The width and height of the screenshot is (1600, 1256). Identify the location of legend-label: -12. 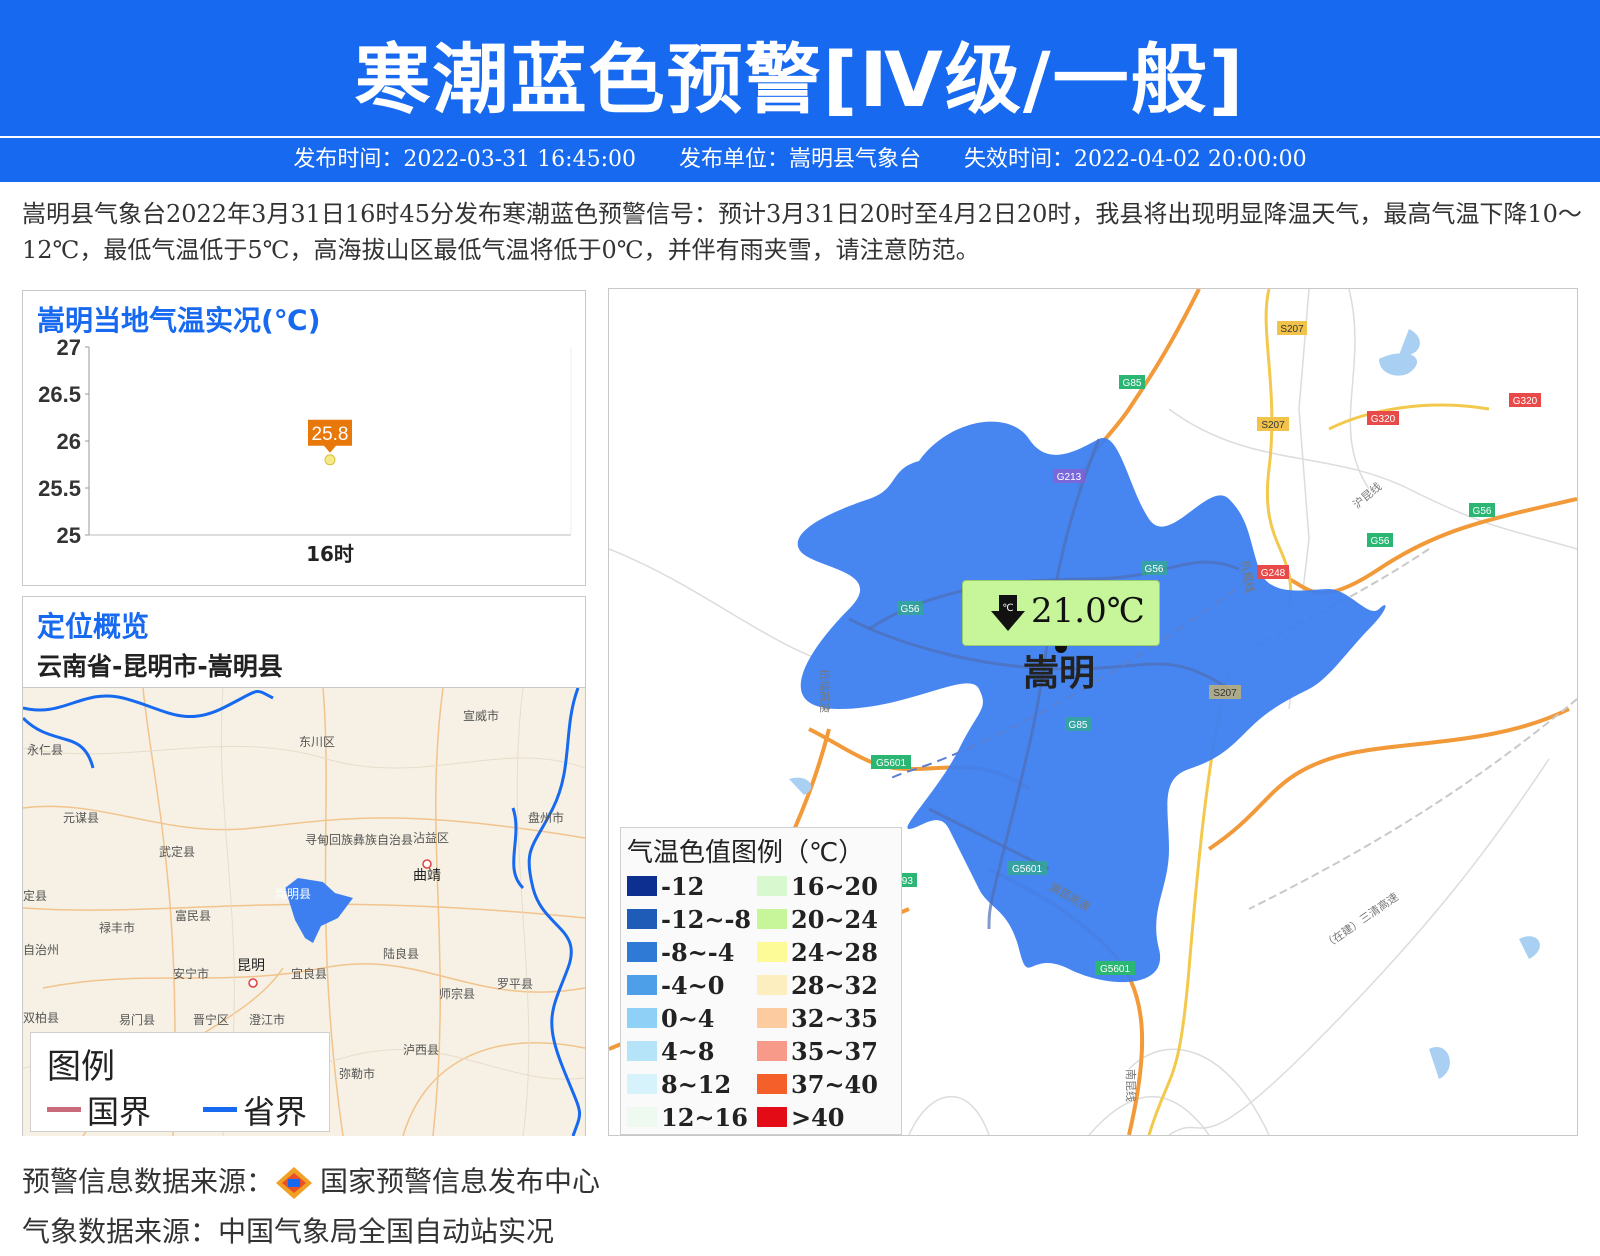
(683, 886).